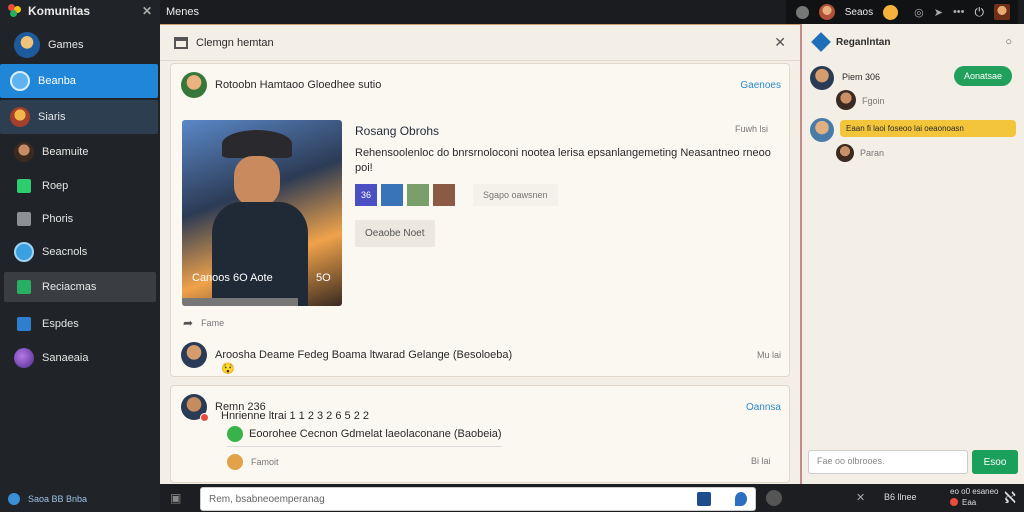  I want to click on sidebar-item-label: Phoris, so click(58, 219).